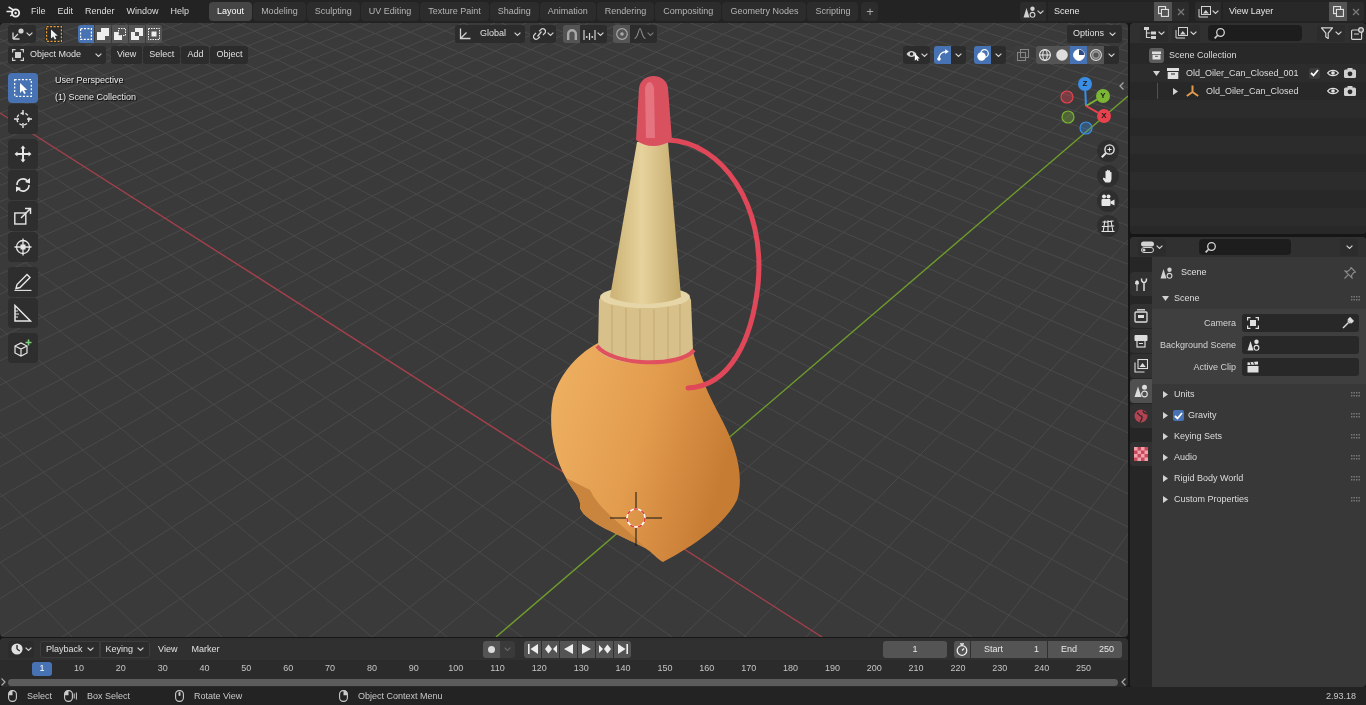 This screenshot has height=705, width=1366. Describe the element at coordinates (567, 11) in the screenshot. I see `workspace-tab: Animation` at that location.